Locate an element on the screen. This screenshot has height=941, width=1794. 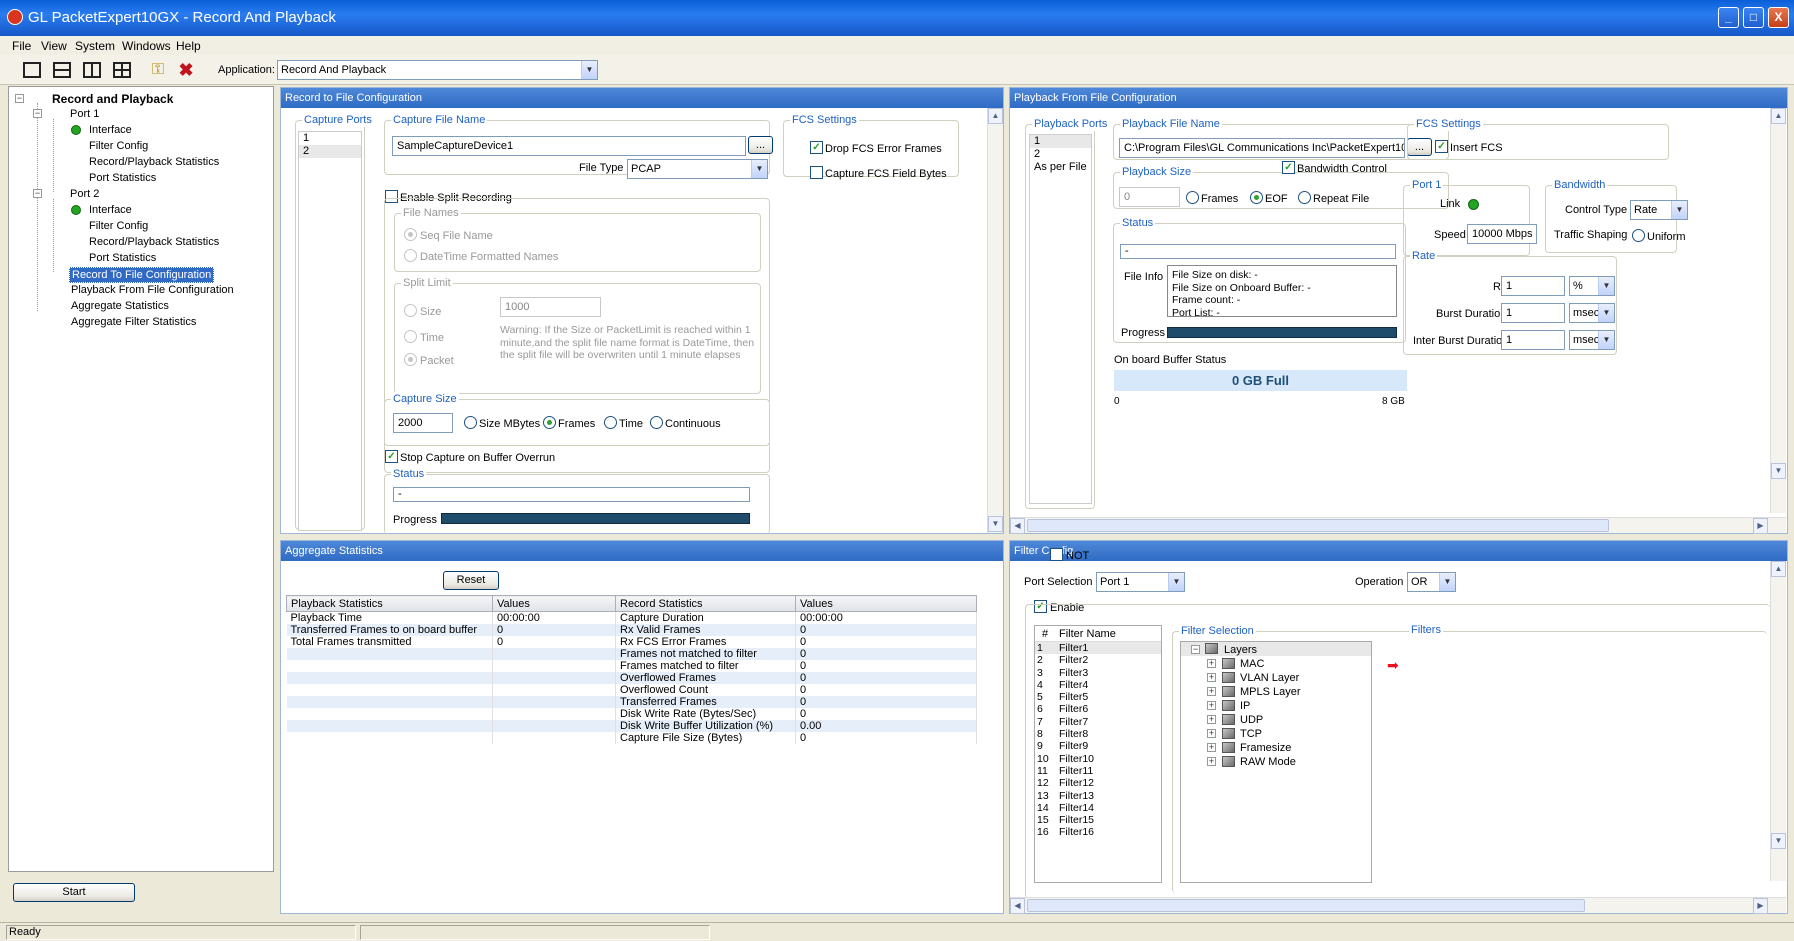
rate-input: 1 is located at coordinates (1533, 286).